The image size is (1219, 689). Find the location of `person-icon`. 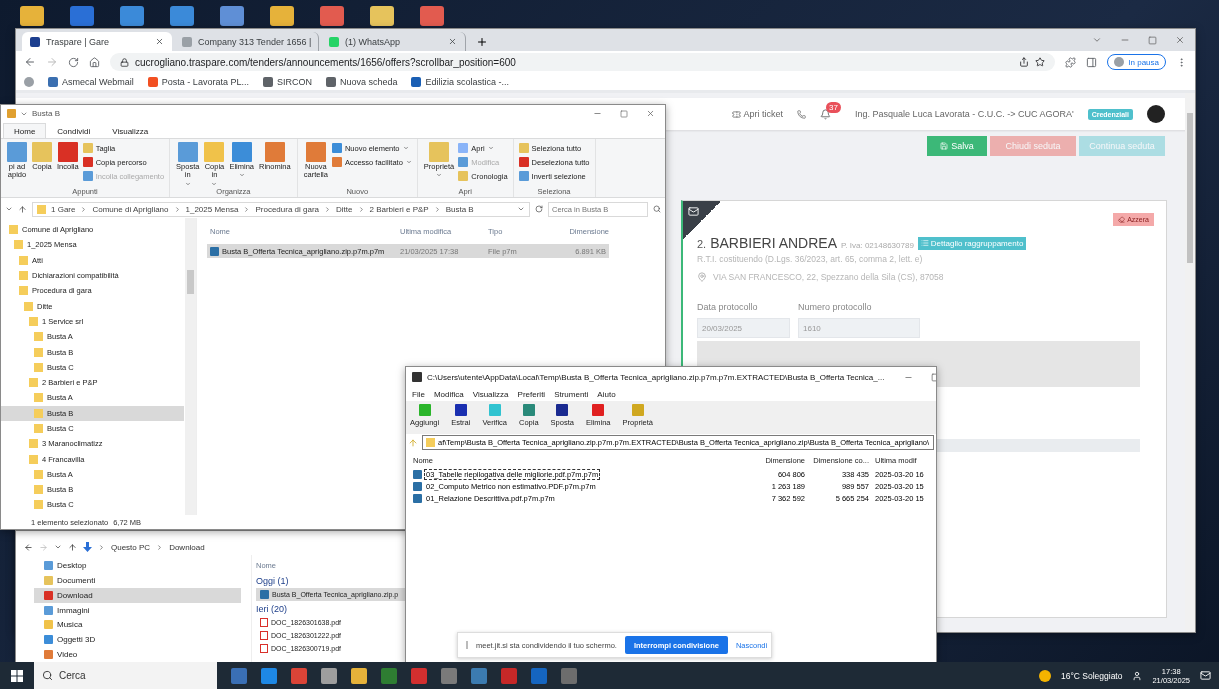

person-icon is located at coordinates (1137, 675).